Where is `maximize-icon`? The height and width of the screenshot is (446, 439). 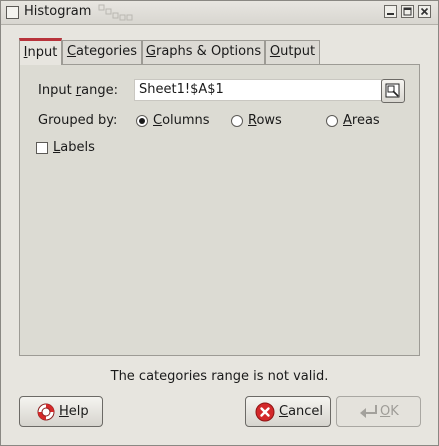 maximize-icon is located at coordinates (407, 11).